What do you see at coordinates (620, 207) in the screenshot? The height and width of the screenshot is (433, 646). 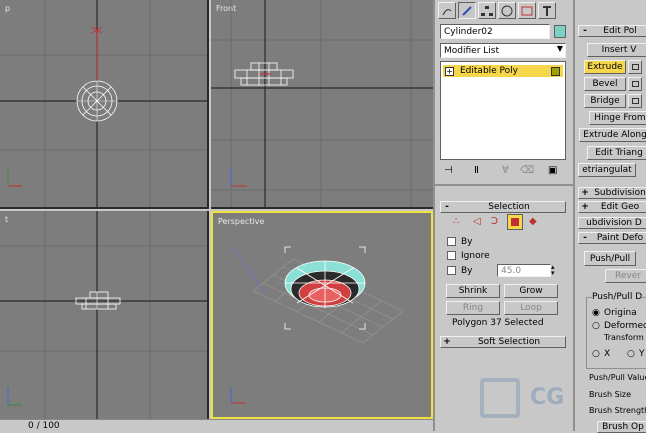 I see `edit-geometry-title: Edit Geo` at bounding box center [620, 207].